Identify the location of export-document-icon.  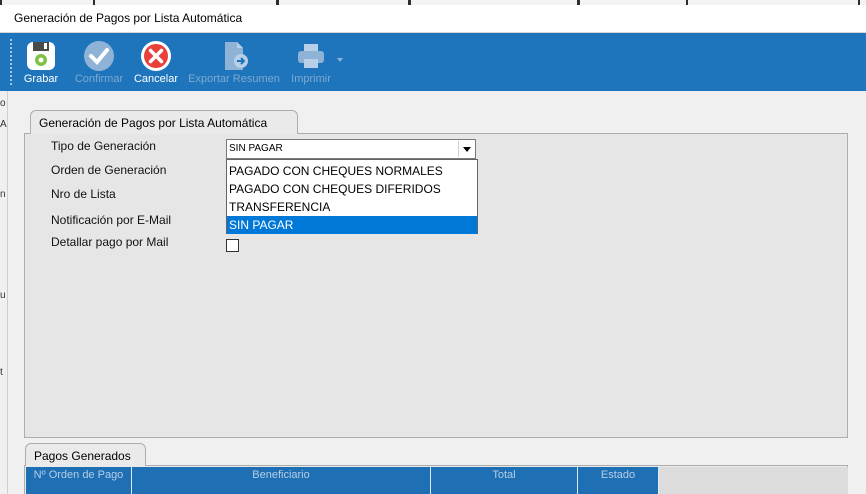
(236, 56).